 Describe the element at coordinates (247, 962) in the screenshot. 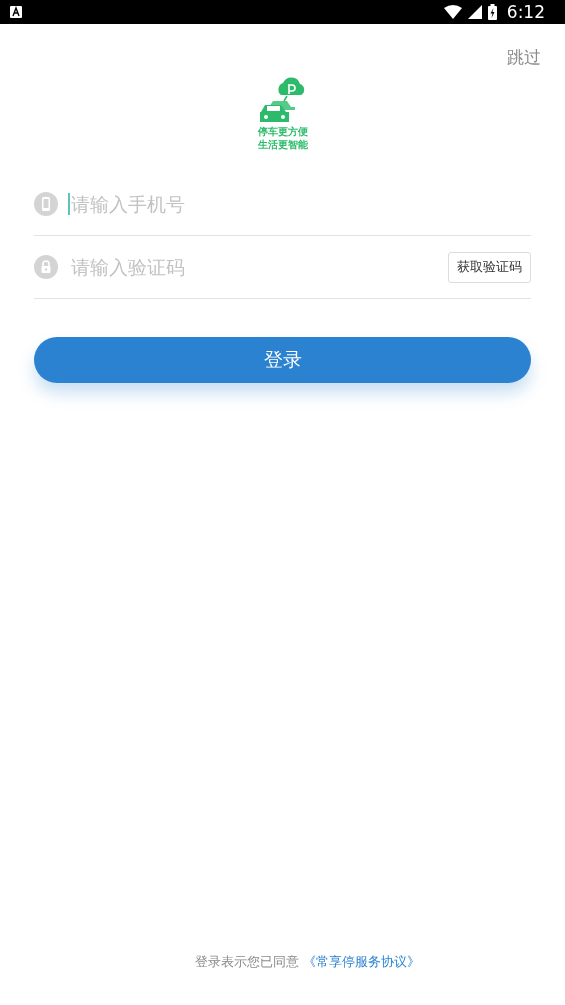

I see `agreement-text: 登录表示您已同意` at that location.